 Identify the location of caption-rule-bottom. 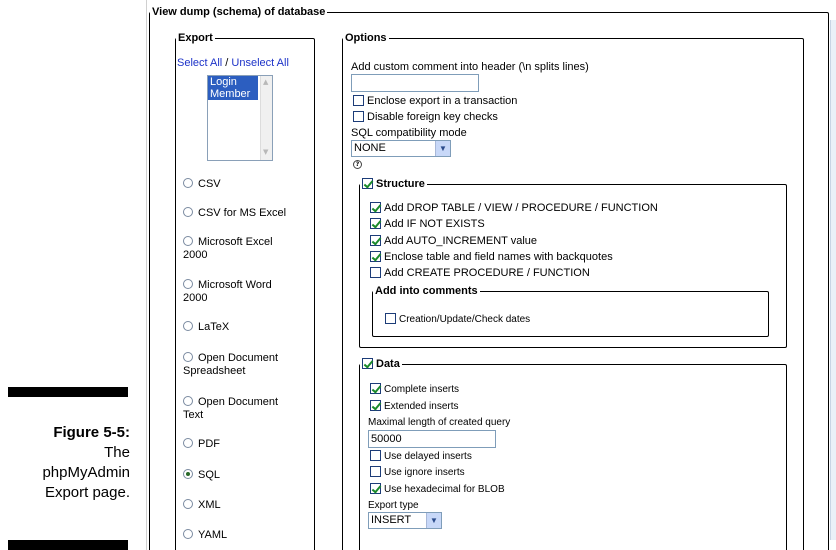
(68, 545).